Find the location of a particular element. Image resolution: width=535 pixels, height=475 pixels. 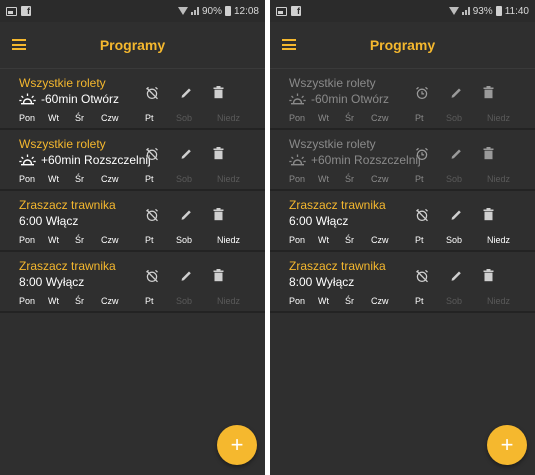

program-action-text: 6:00 Włącz is located at coordinates (49, 221).